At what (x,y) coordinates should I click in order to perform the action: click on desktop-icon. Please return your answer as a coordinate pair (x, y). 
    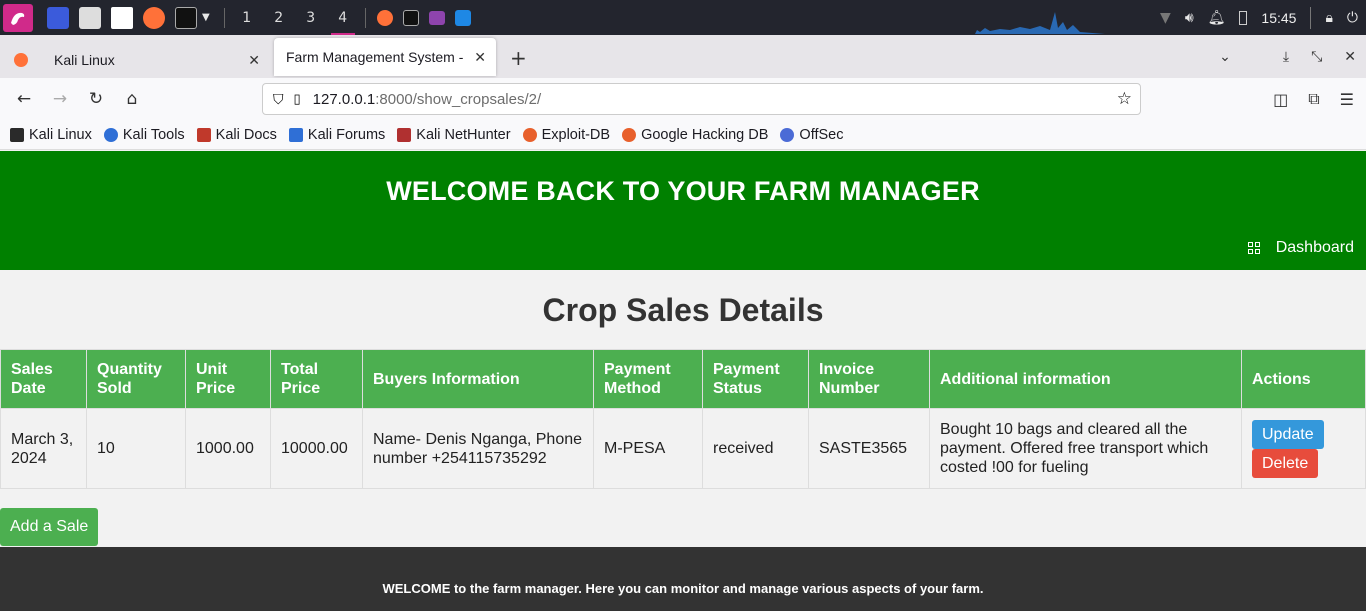
    Looking at the image, I should click on (58, 17).